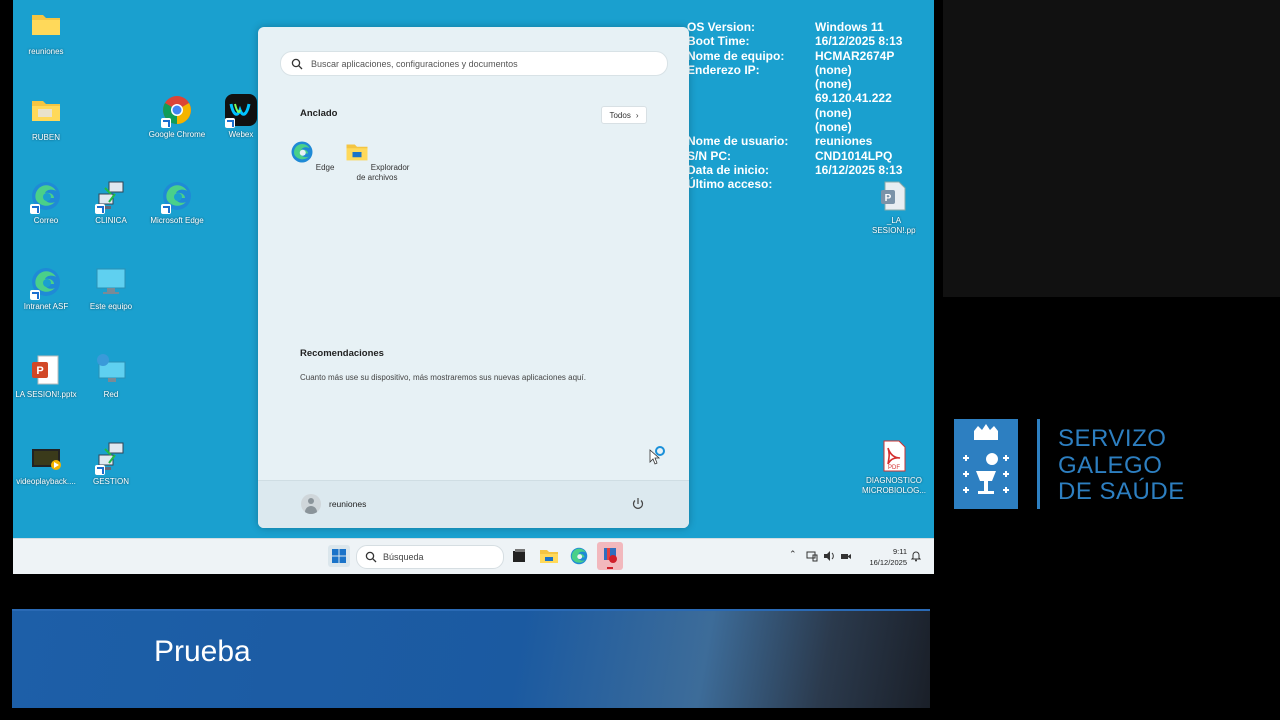  I want to click on desktop-icon-label: CLINICA, so click(111, 220).